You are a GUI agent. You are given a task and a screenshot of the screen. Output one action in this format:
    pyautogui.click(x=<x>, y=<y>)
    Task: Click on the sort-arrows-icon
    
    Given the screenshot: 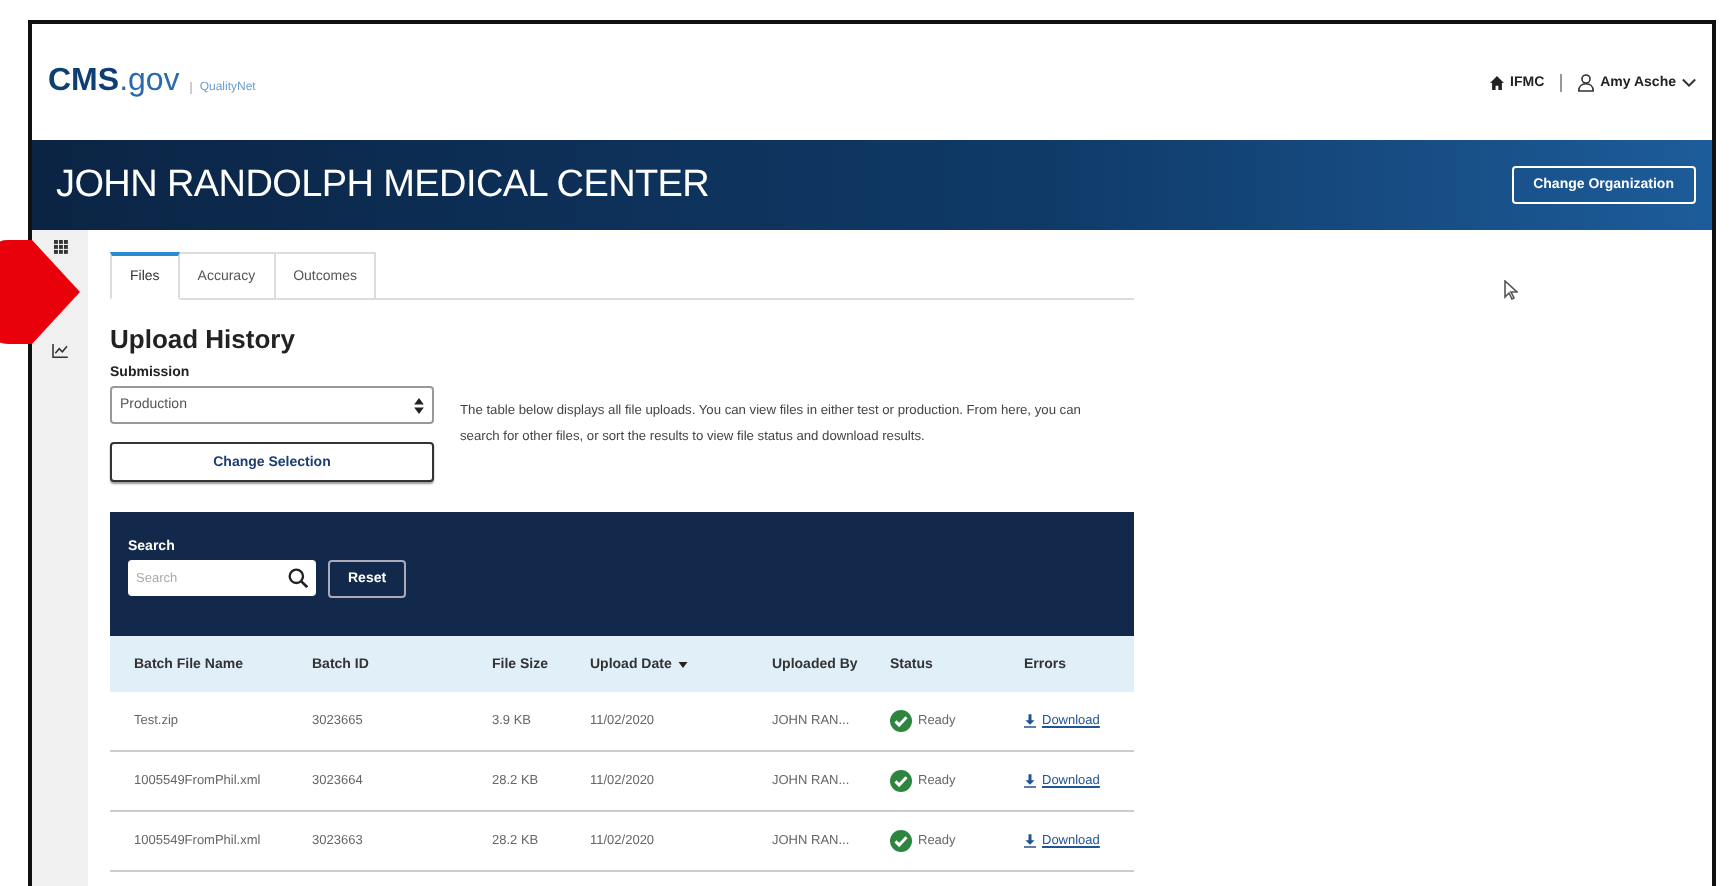 What is the action you would take?
    pyautogui.click(x=419, y=405)
    